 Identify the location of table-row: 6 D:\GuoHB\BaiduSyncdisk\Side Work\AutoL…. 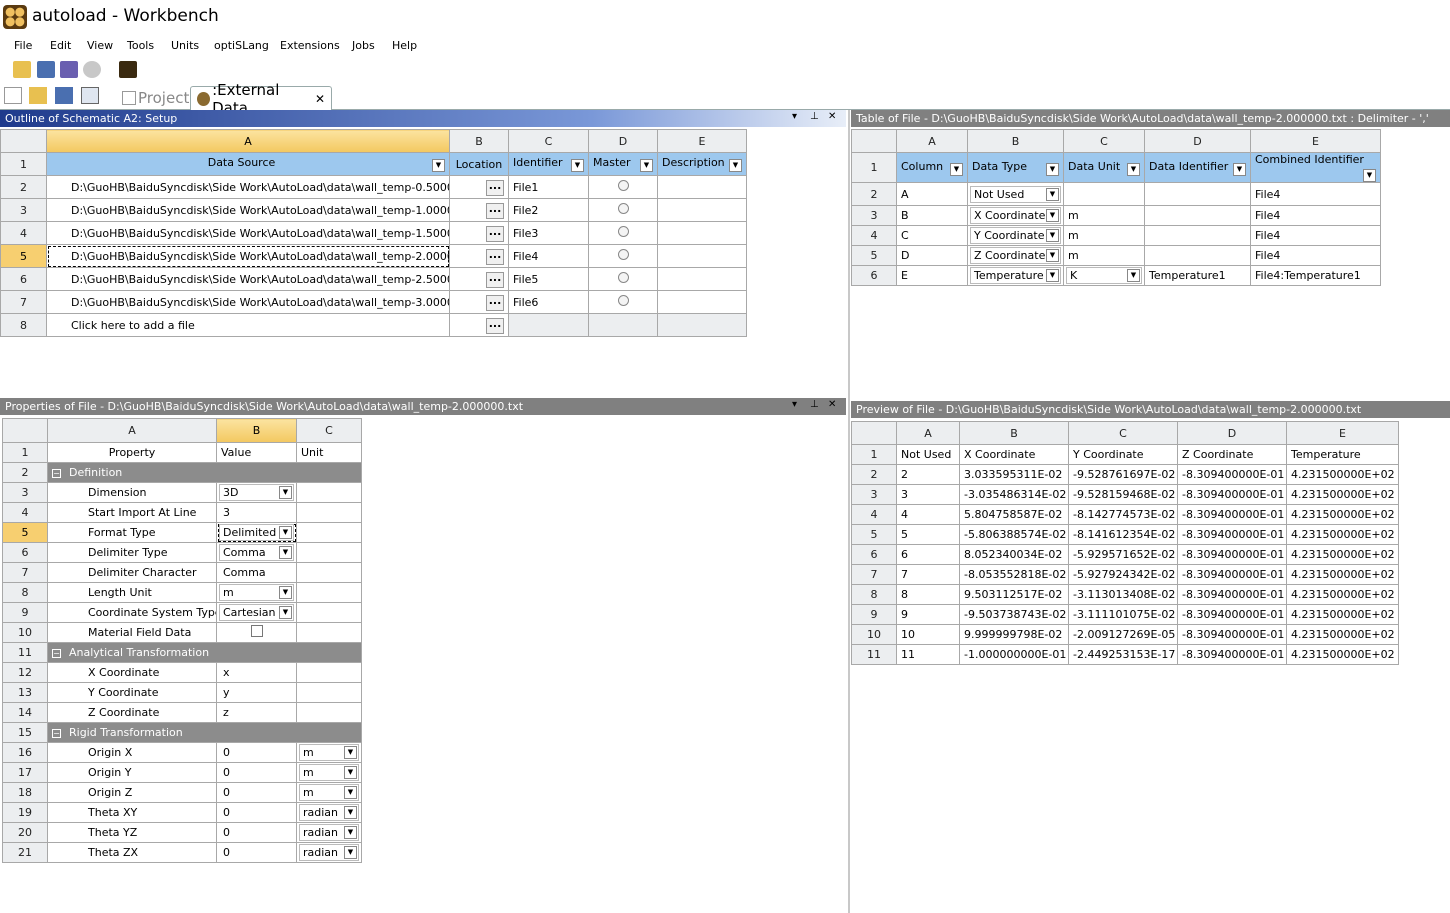
(373, 279).